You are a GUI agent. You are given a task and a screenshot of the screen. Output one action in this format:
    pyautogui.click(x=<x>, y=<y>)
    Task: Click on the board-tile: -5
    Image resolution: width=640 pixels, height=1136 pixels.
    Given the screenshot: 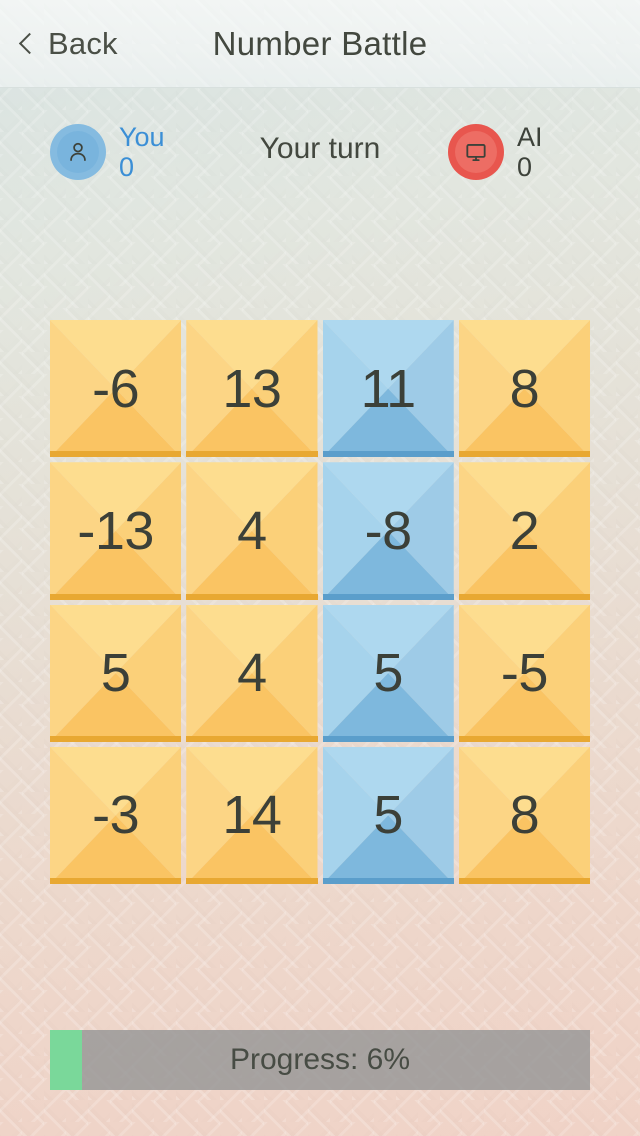 What is the action you would take?
    pyautogui.click(x=524, y=673)
    